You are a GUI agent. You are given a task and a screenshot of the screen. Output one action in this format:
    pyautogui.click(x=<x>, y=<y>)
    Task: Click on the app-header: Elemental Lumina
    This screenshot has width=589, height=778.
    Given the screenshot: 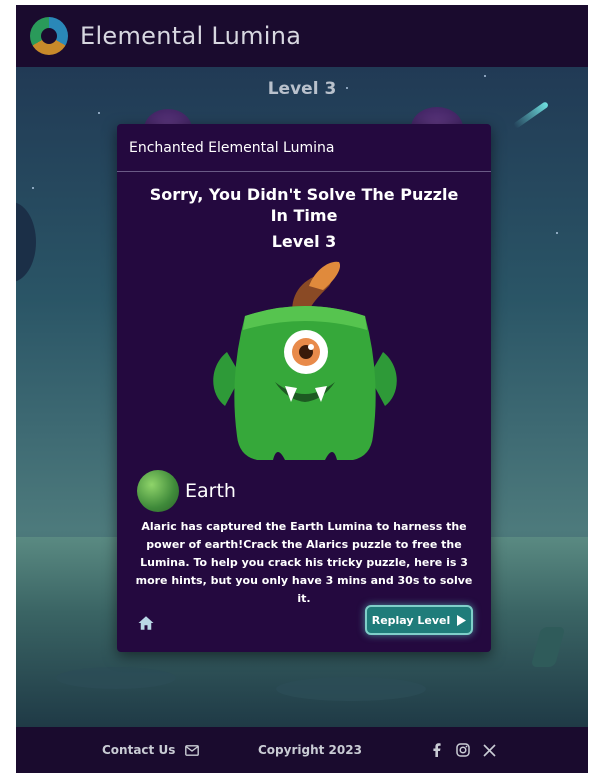 What is the action you would take?
    pyautogui.click(x=302, y=36)
    